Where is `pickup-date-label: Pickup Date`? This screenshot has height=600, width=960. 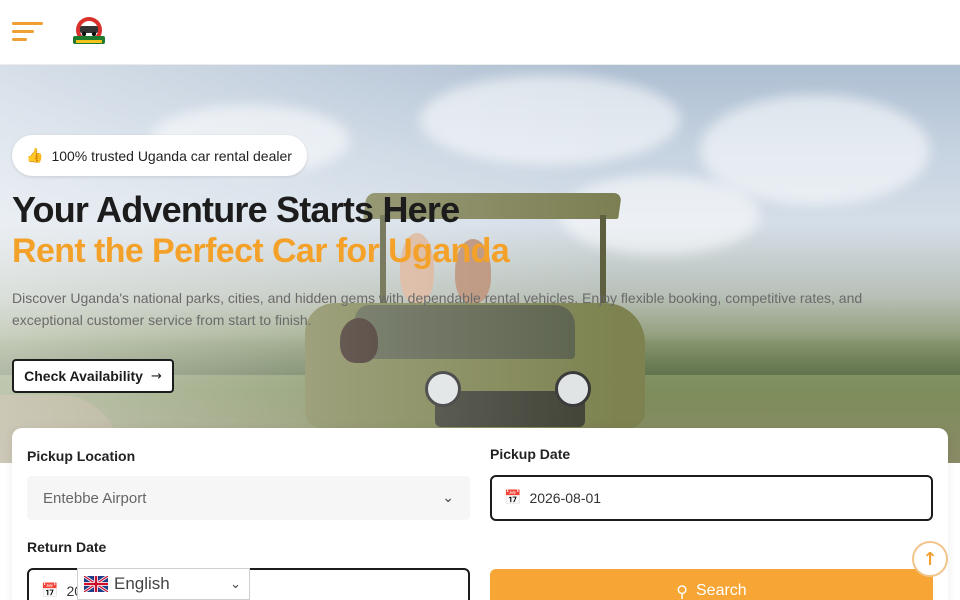
pickup-date-label: Pickup Date is located at coordinates (530, 454).